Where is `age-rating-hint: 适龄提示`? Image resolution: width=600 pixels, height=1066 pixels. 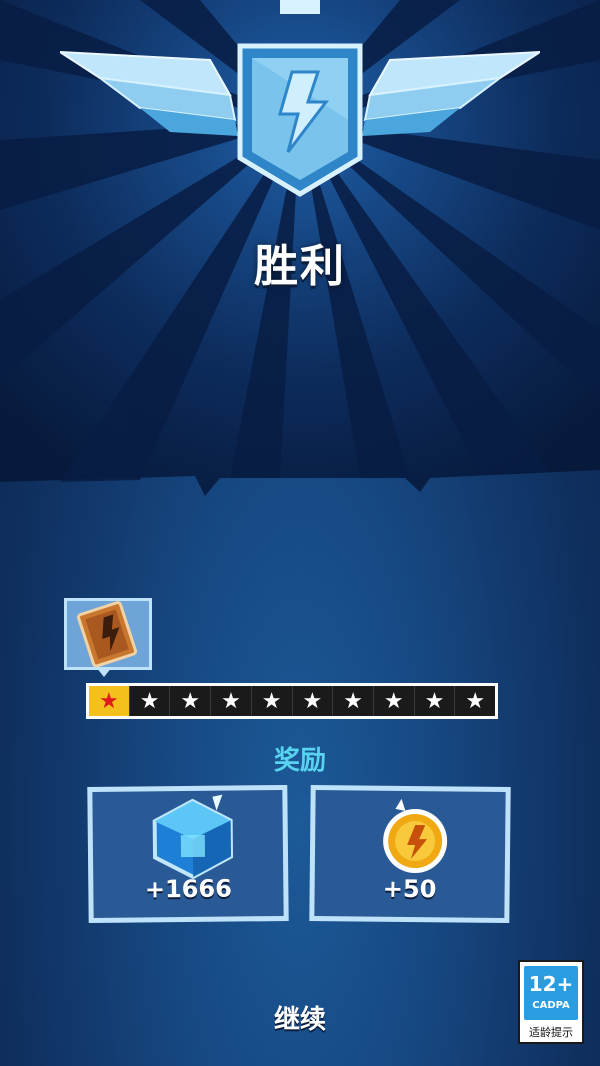
age-rating-hint: 适龄提示 is located at coordinates (551, 1032).